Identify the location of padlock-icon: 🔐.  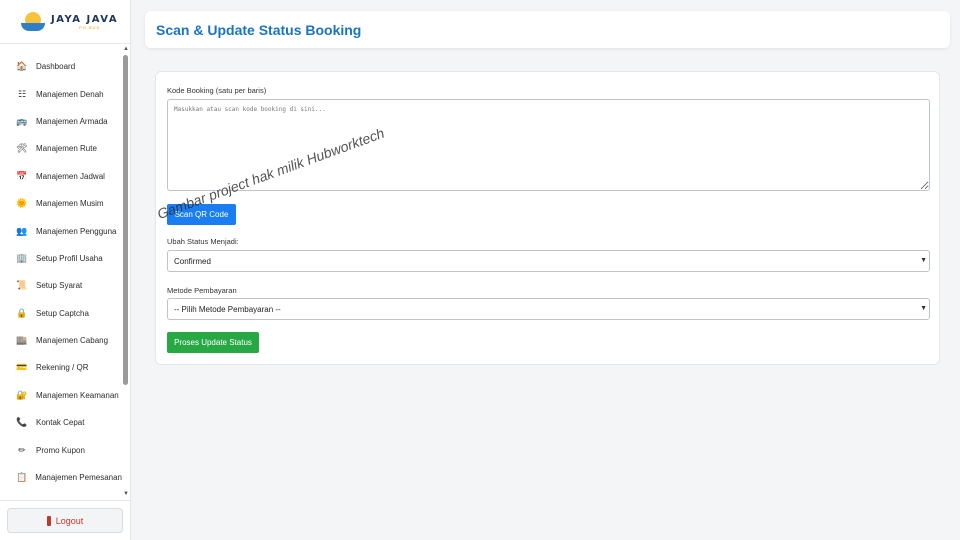
(22, 394).